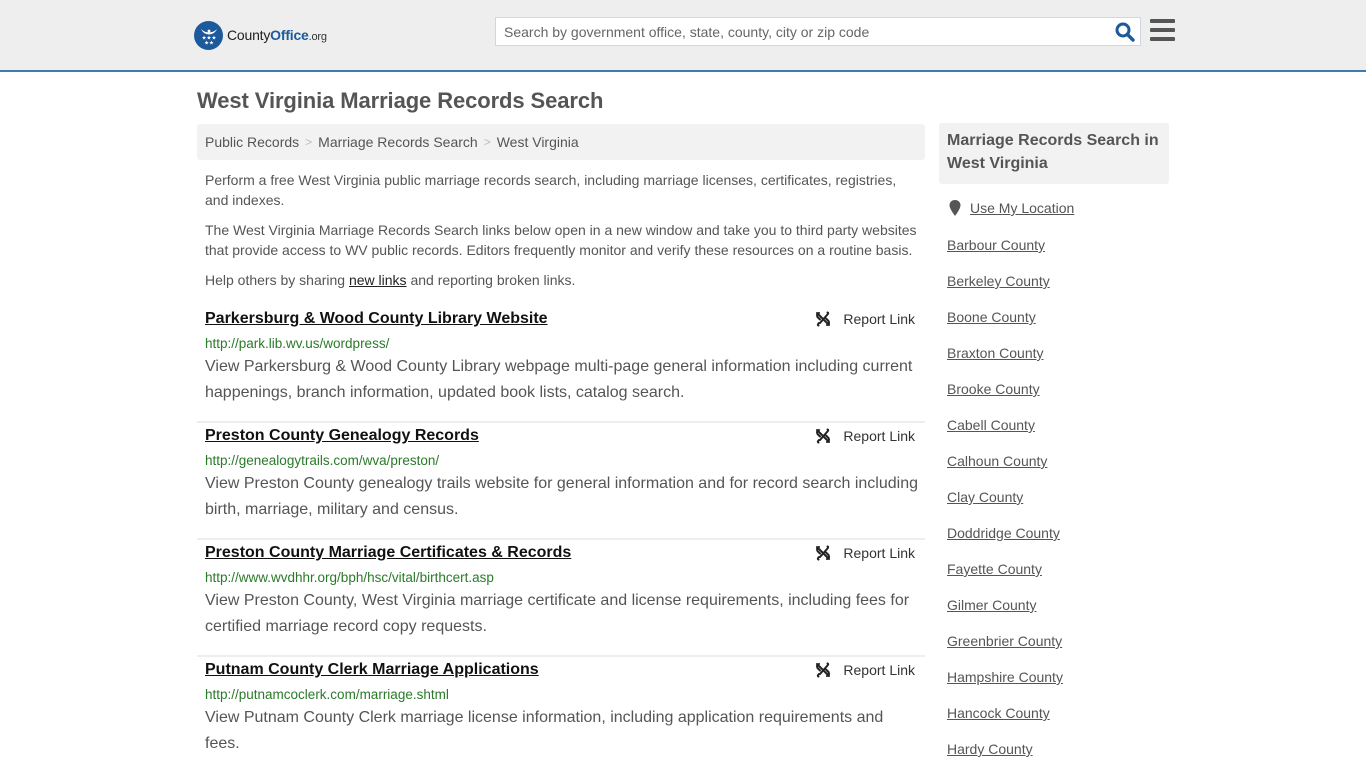  What do you see at coordinates (1004, 641) in the screenshot?
I see `sidebar-county-link: Greenbrier County` at bounding box center [1004, 641].